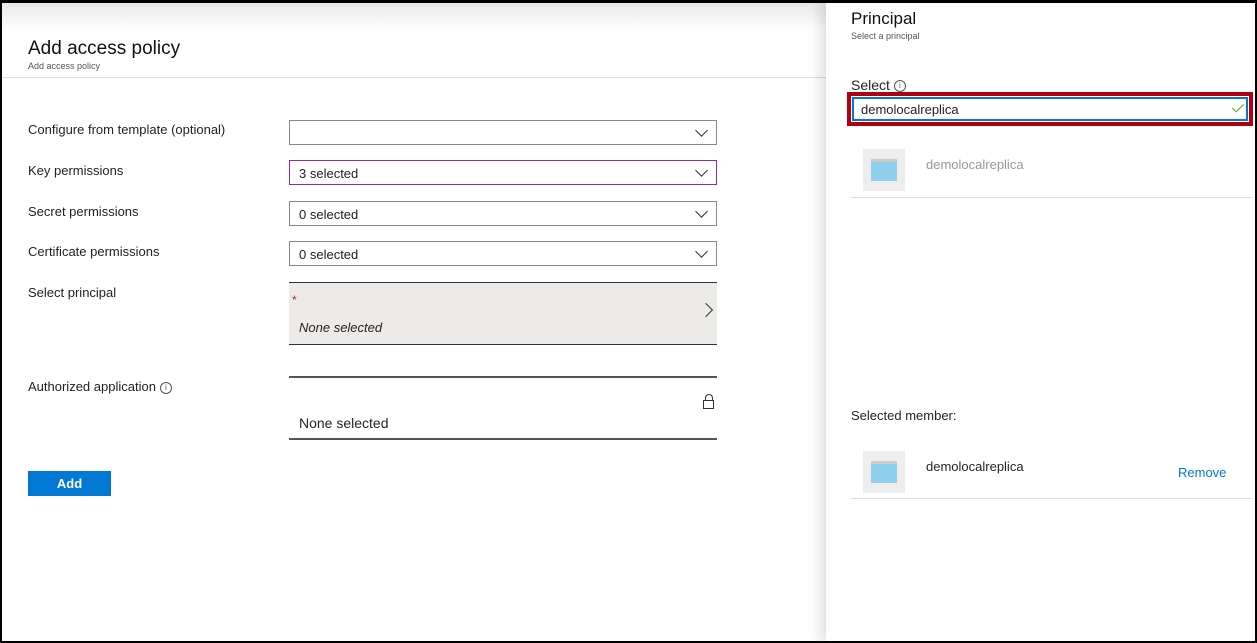  I want to click on secret-permissions-value: 0 selected, so click(329, 214).